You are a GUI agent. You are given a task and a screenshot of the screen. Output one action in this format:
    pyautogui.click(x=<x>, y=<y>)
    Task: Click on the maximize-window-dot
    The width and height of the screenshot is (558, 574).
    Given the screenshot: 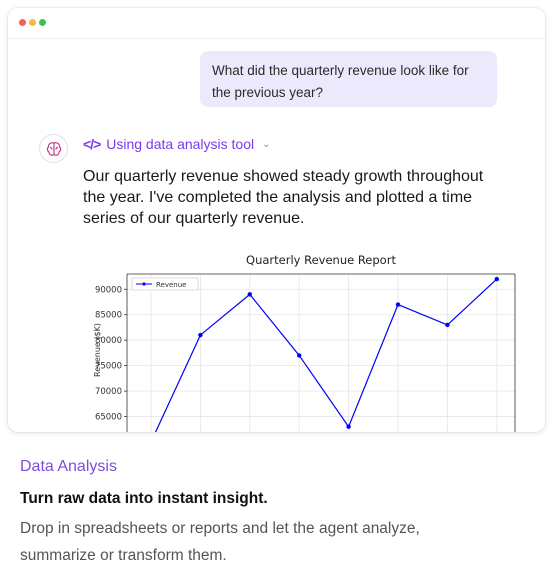 What is the action you would take?
    pyautogui.click(x=42, y=22)
    